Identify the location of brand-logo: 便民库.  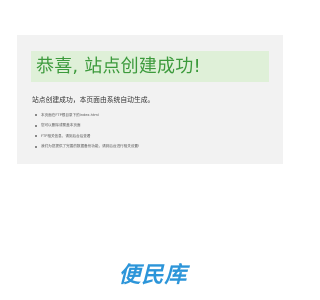
(153, 276).